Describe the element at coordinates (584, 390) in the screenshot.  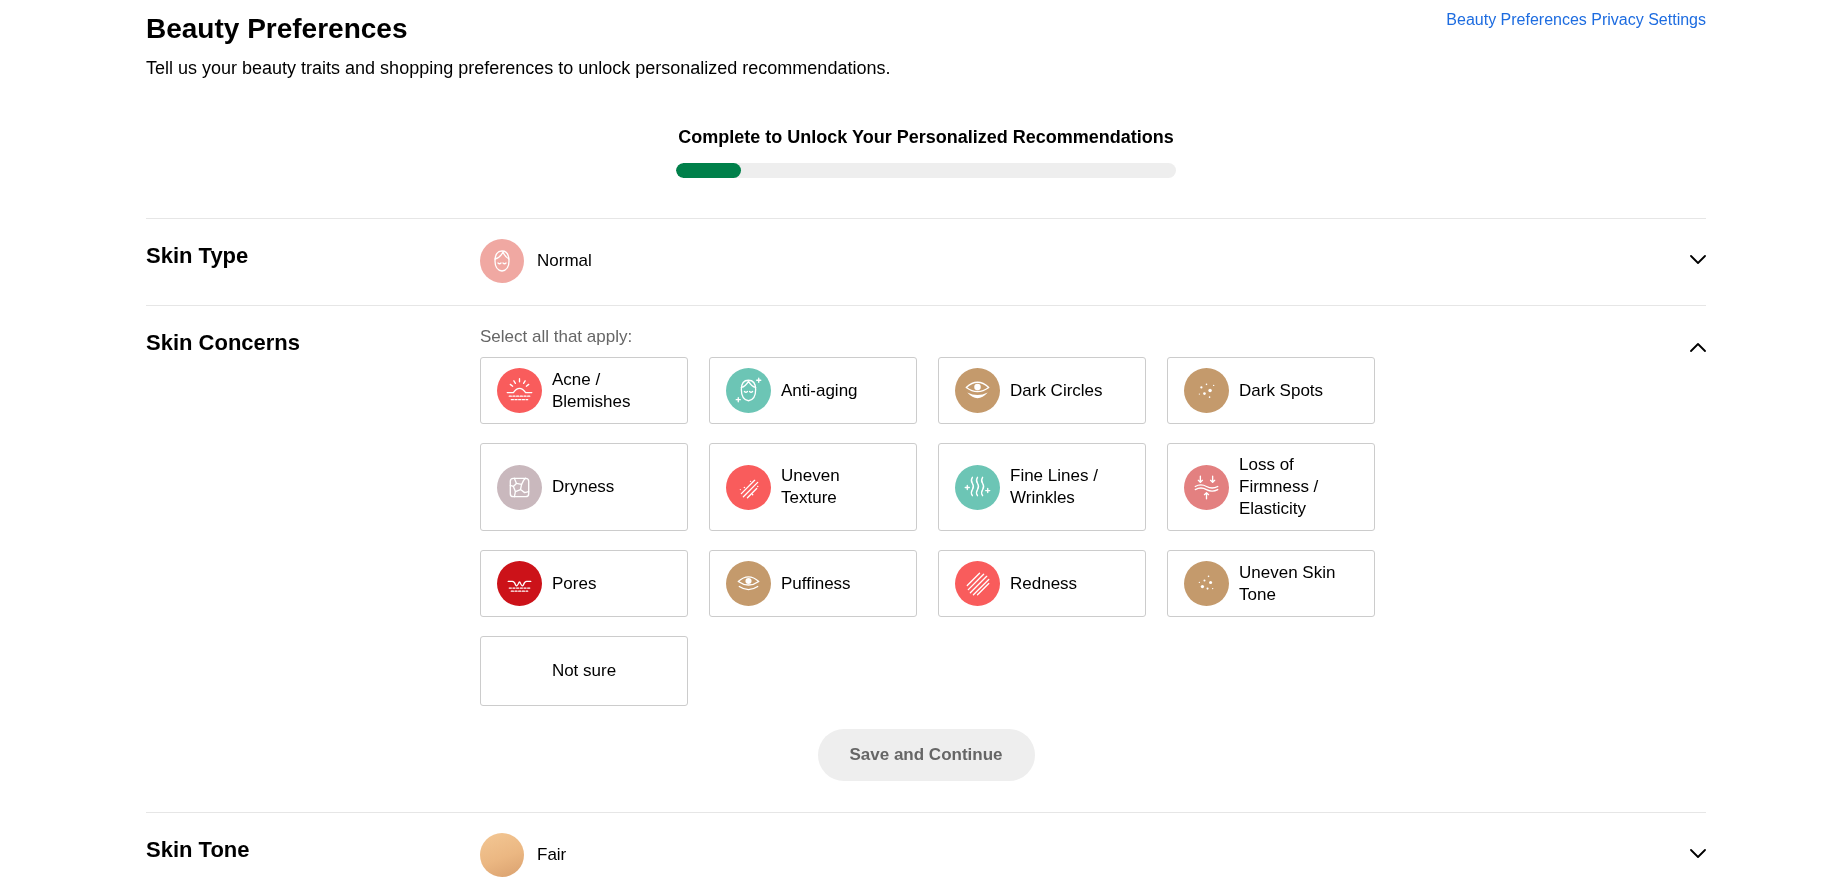
I see `concern-option: Acne / Blemishes` at that location.